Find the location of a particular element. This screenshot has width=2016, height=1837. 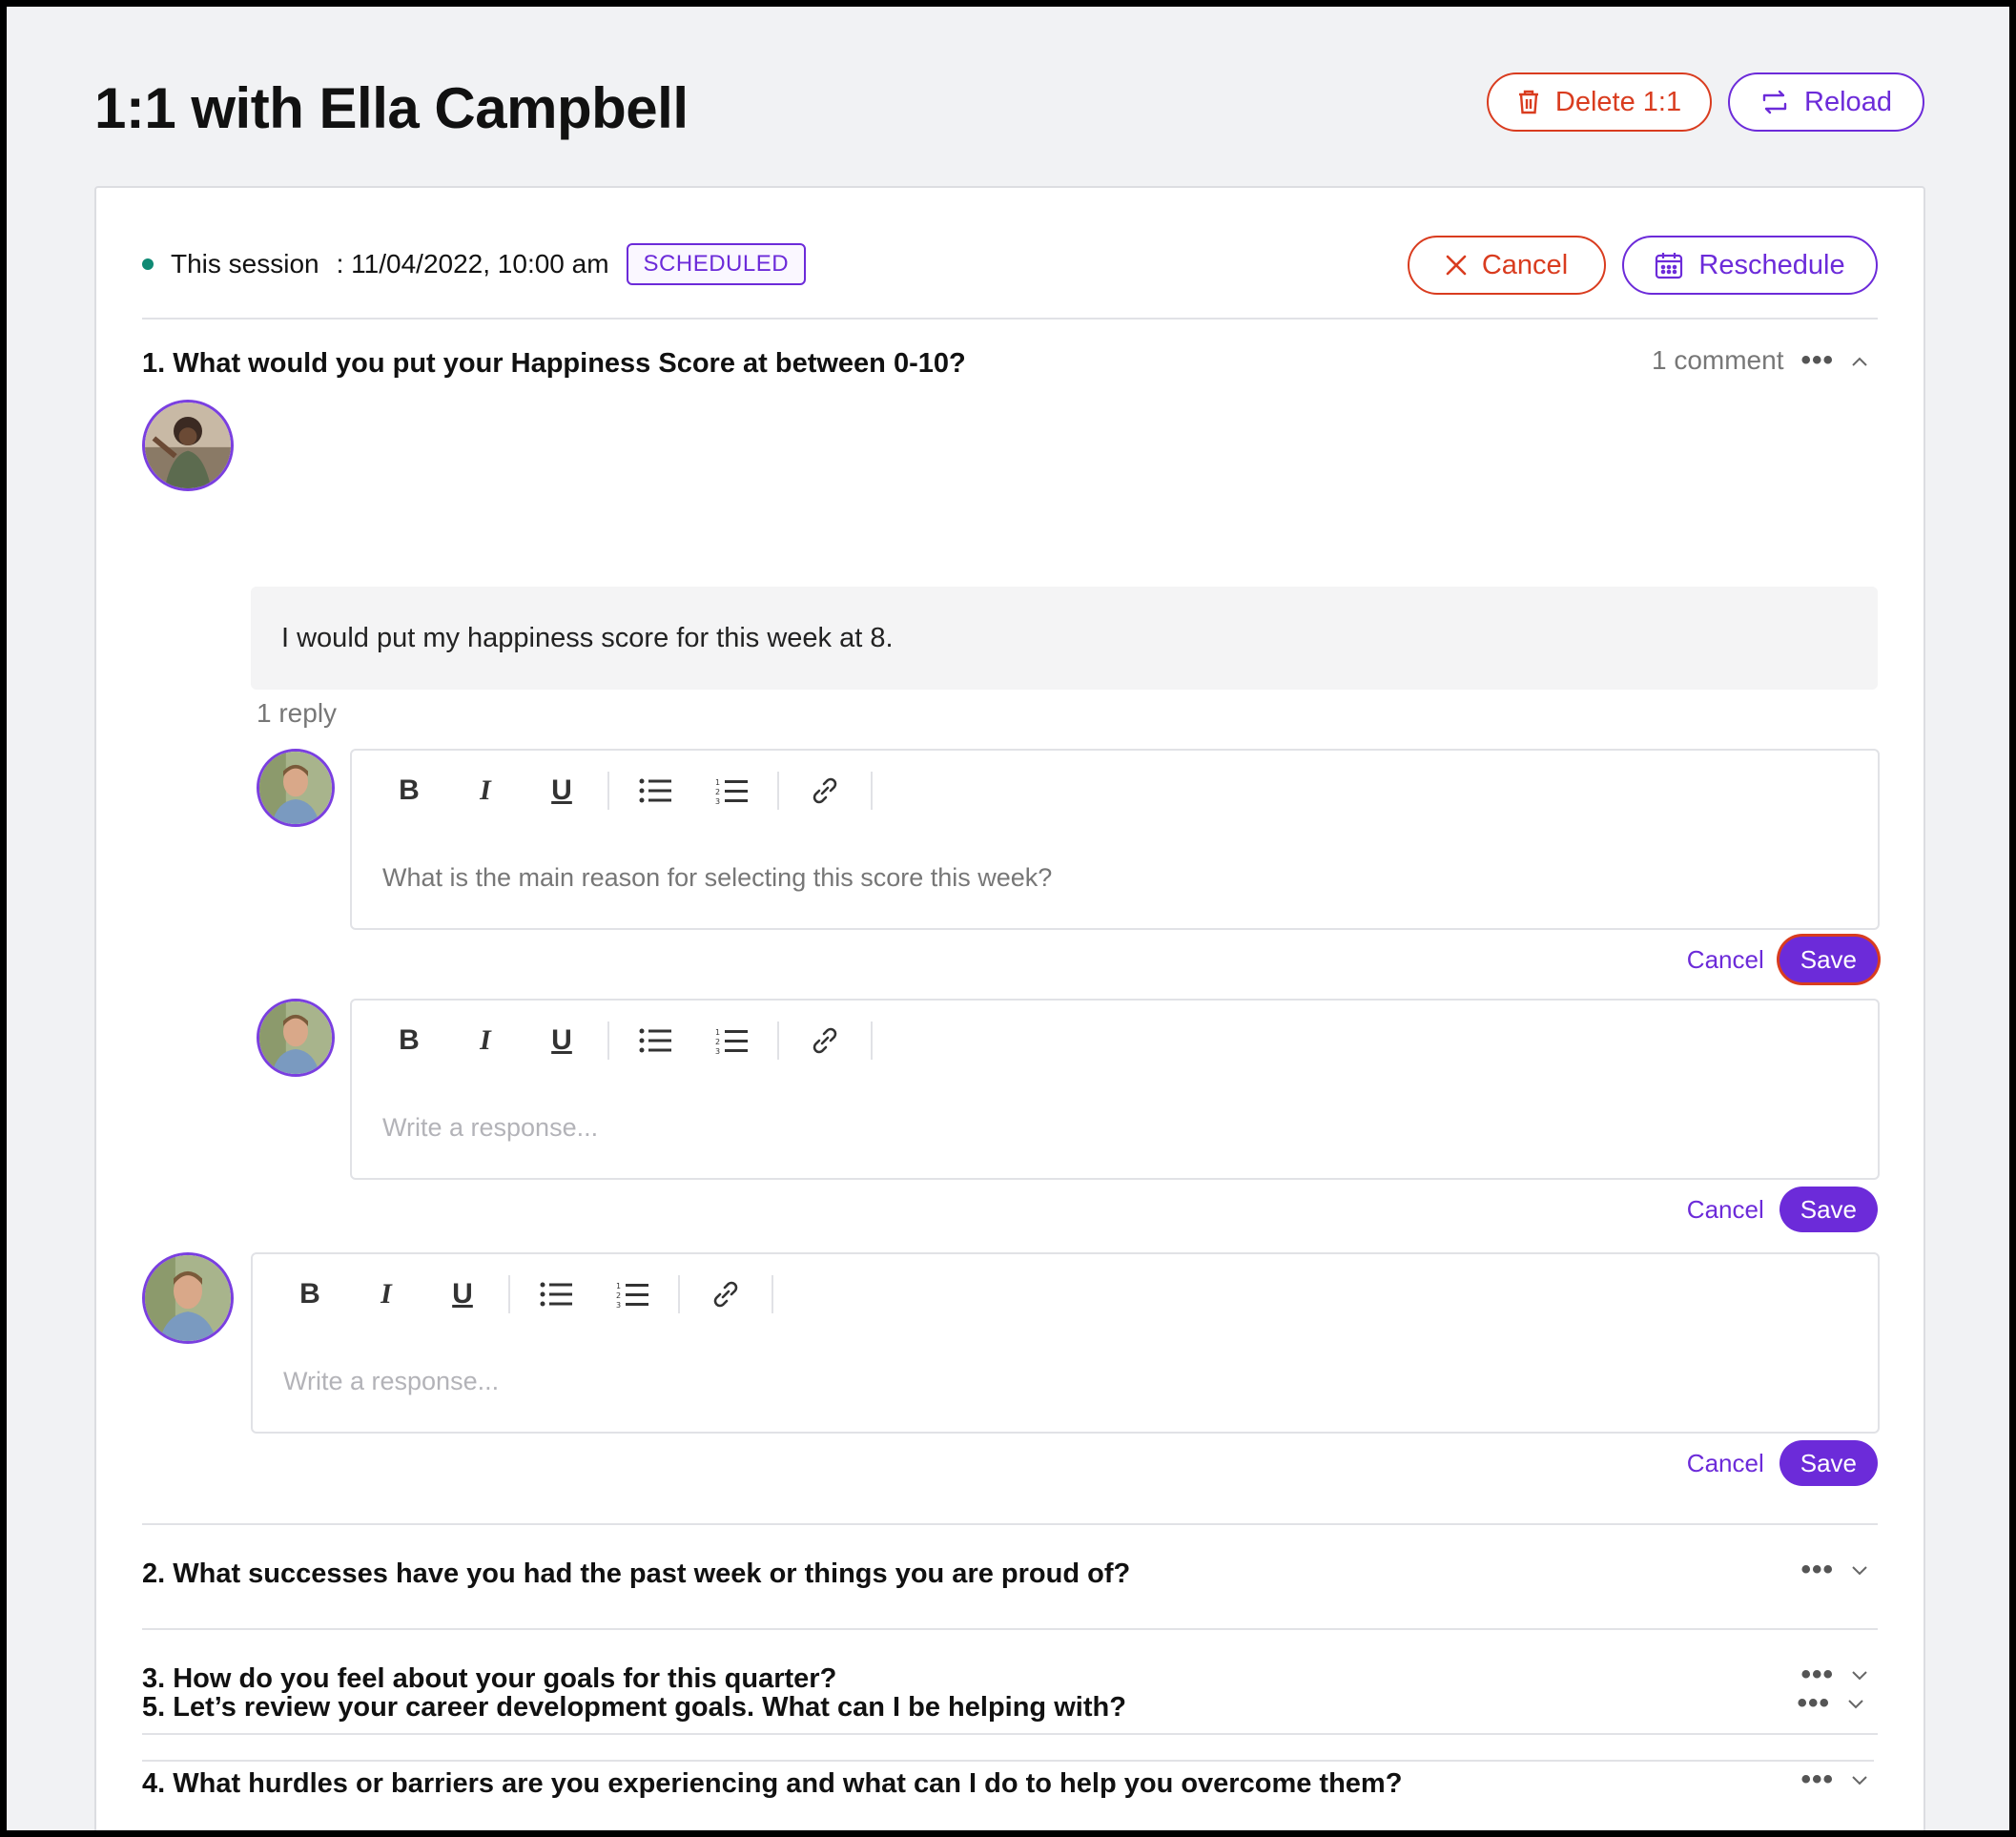

reschedule-button: Reschedule is located at coordinates (1750, 265).